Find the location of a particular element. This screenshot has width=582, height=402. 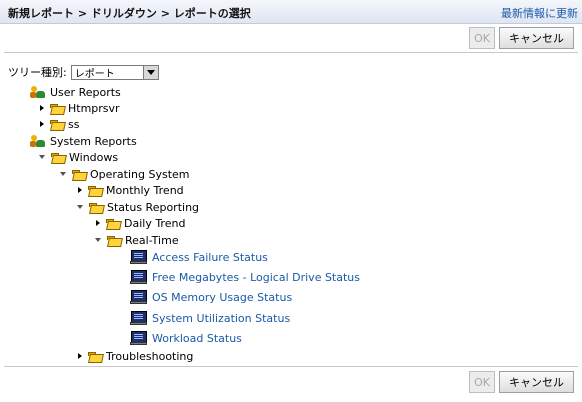

ok-button-top: OK is located at coordinates (482, 38).